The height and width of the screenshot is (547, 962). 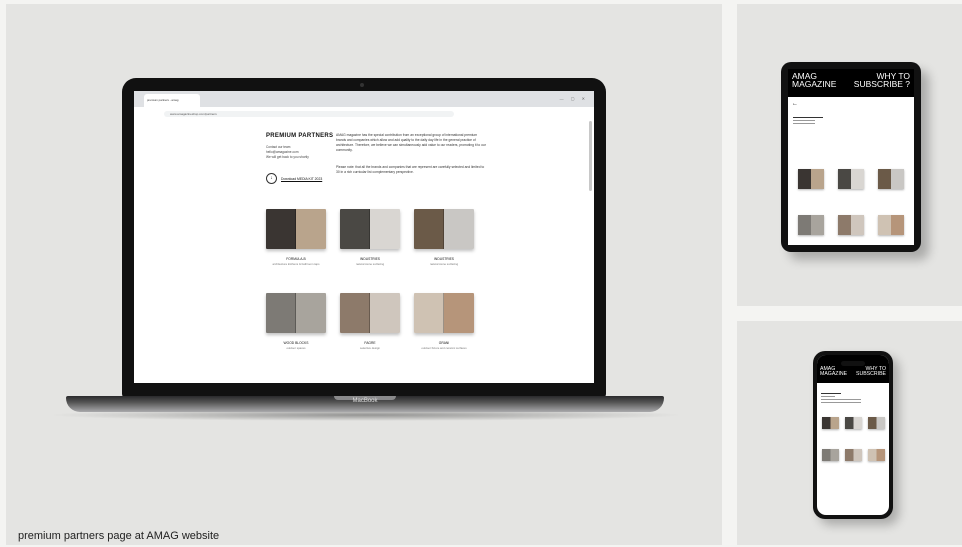 What do you see at coordinates (370, 343) in the screenshot?
I see `magazine-name: FAGRE` at bounding box center [370, 343].